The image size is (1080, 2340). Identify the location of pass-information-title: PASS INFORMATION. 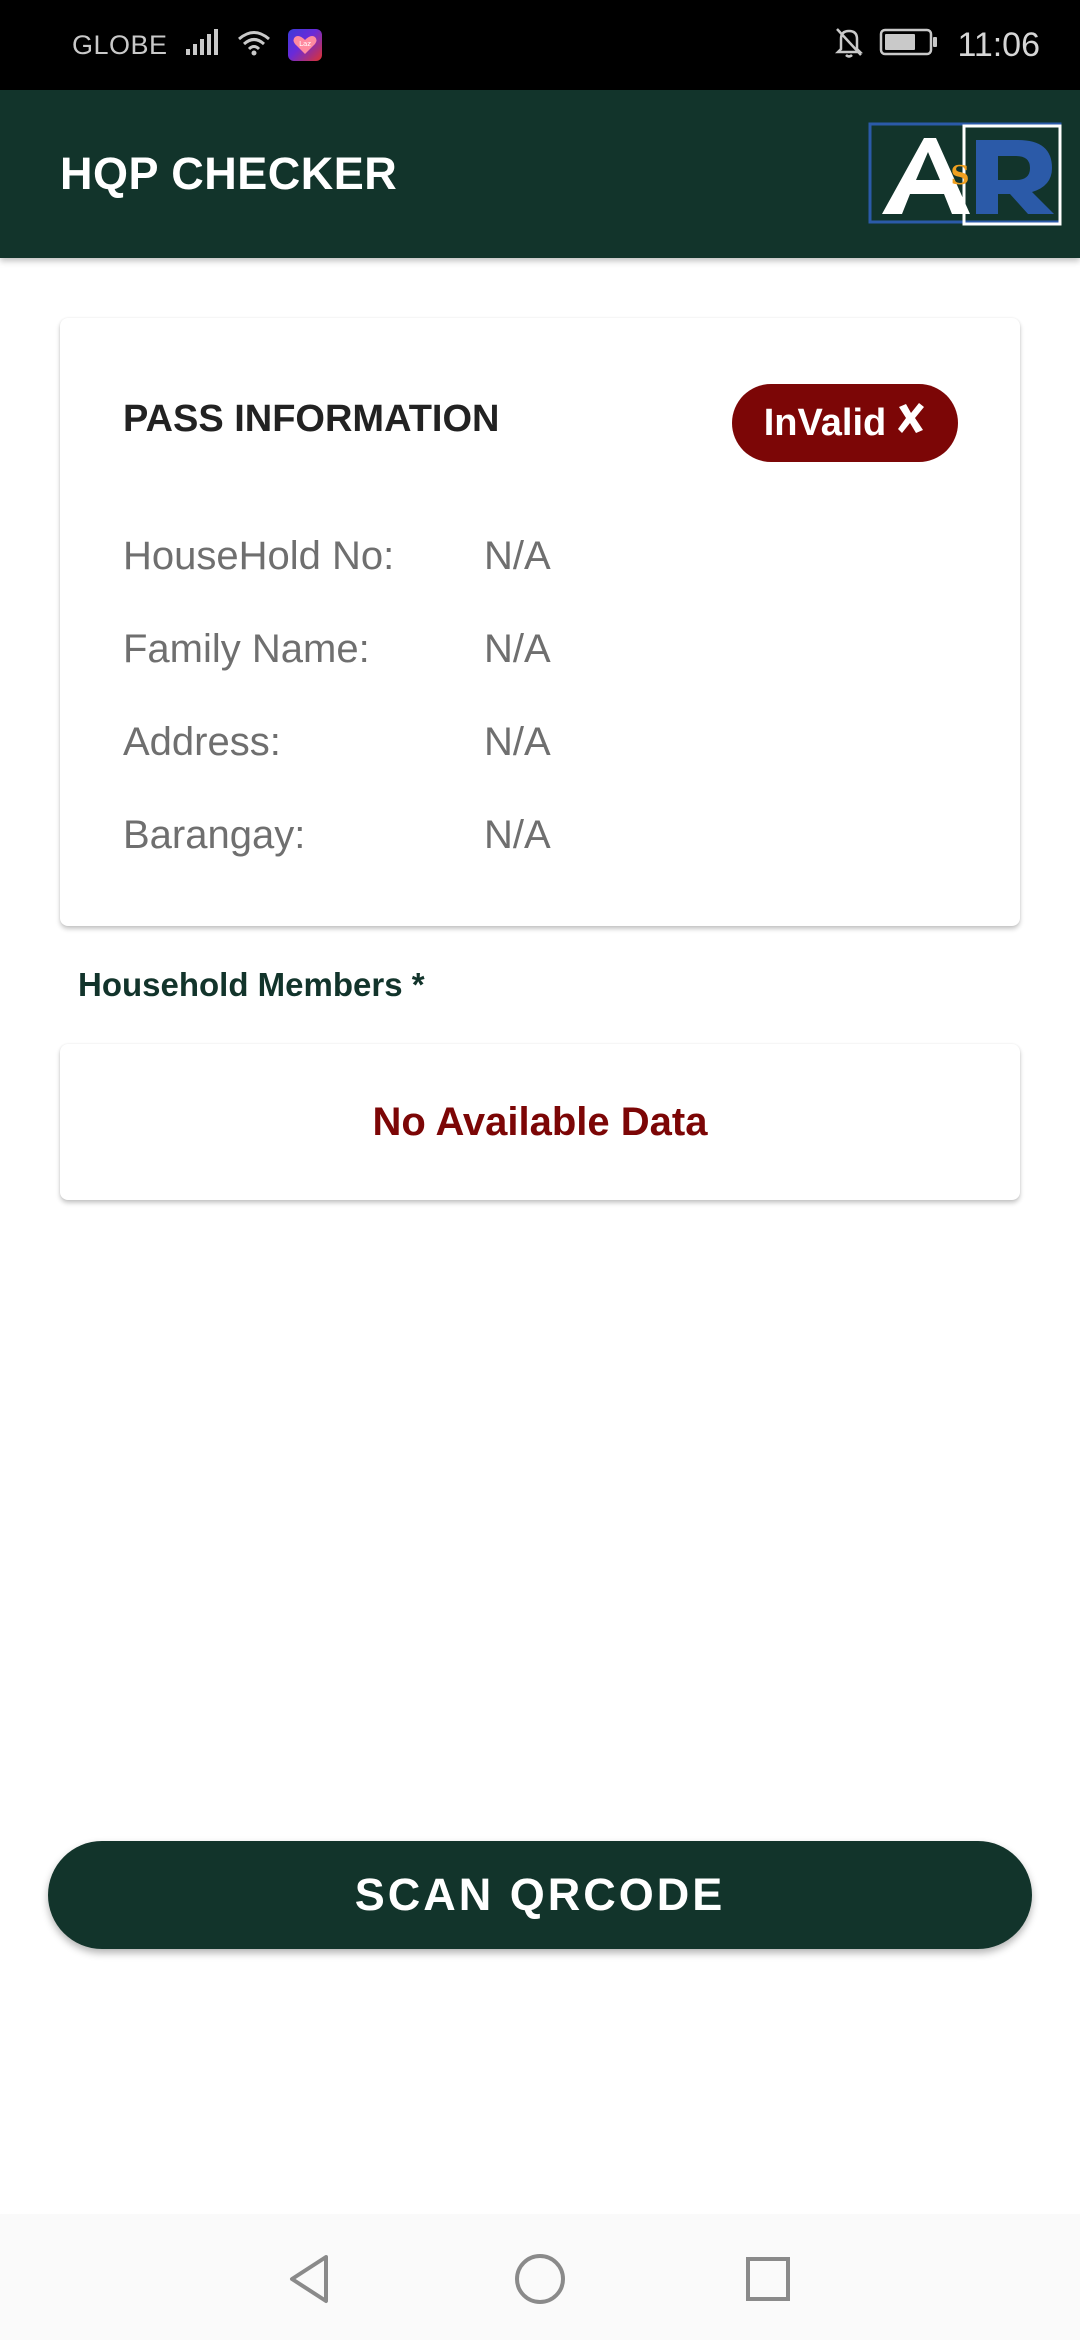
(311, 419).